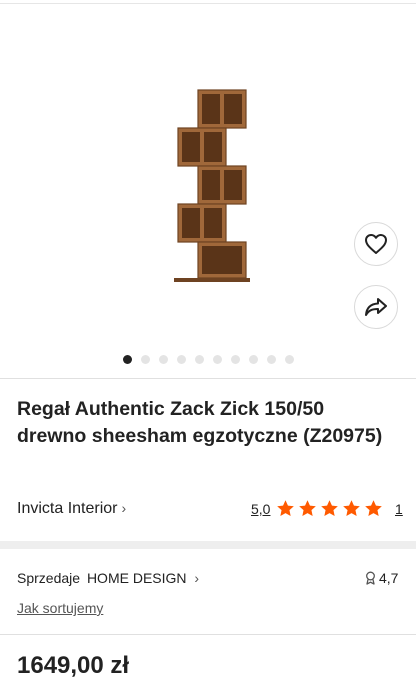 The height and width of the screenshot is (699, 416). What do you see at coordinates (370, 578) in the screenshot?
I see `seller-badge-icon` at bounding box center [370, 578].